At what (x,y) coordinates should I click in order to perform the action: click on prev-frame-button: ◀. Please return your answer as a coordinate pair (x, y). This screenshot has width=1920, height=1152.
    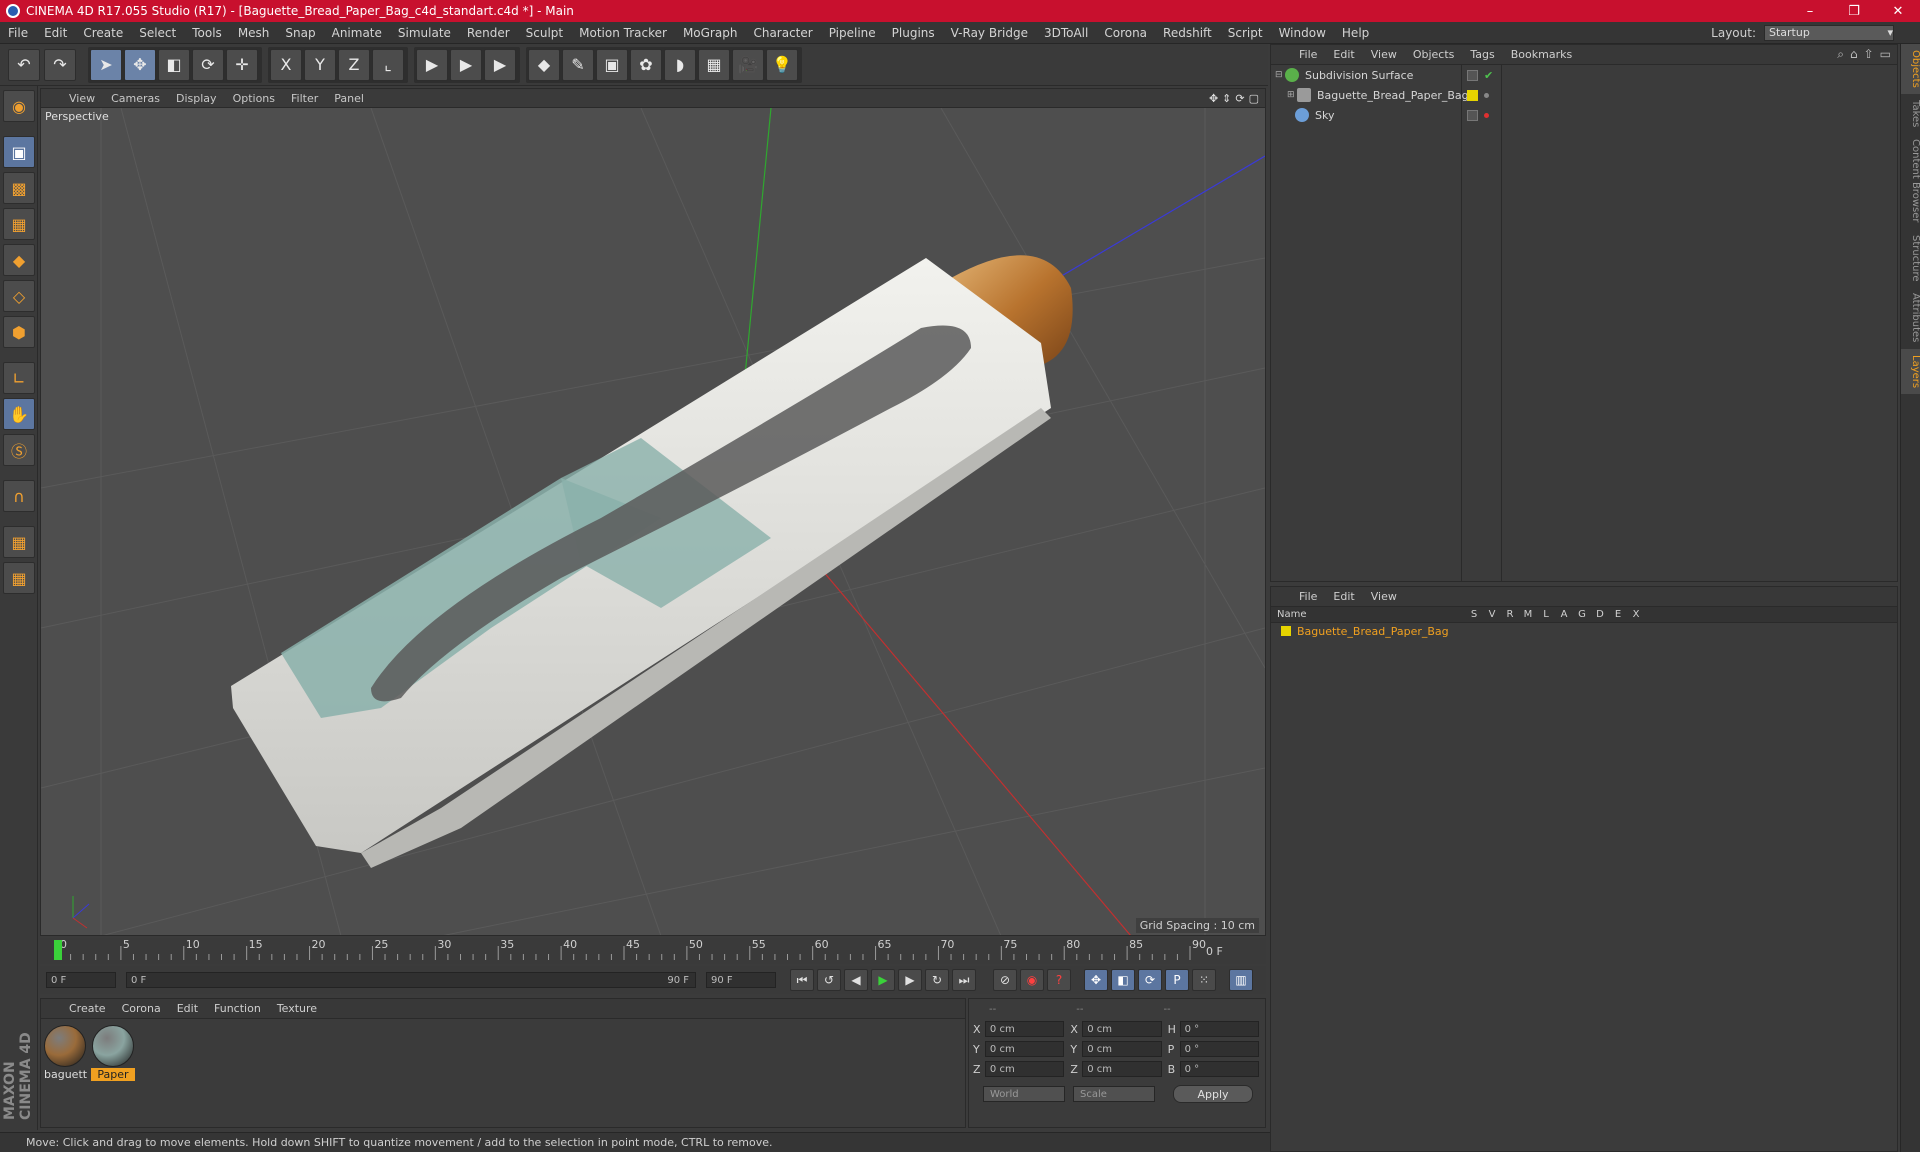
    Looking at the image, I should click on (856, 980).